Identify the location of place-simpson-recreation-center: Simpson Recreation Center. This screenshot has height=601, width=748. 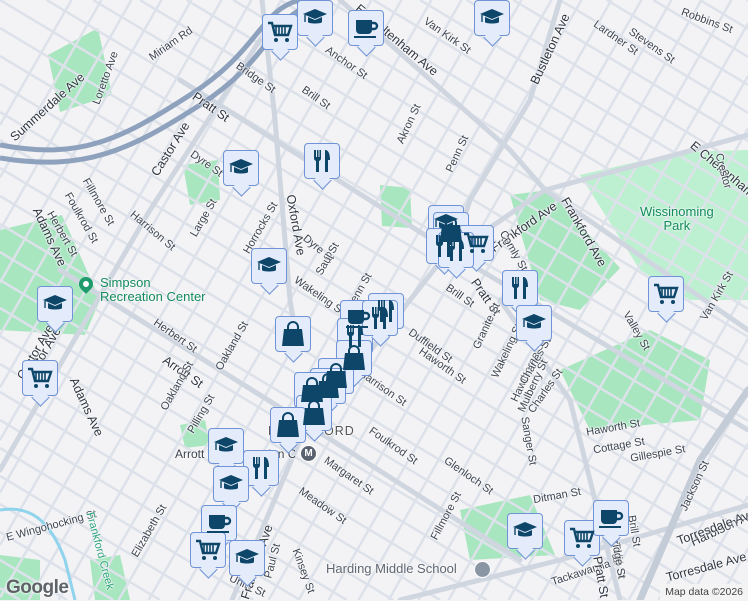
(153, 290).